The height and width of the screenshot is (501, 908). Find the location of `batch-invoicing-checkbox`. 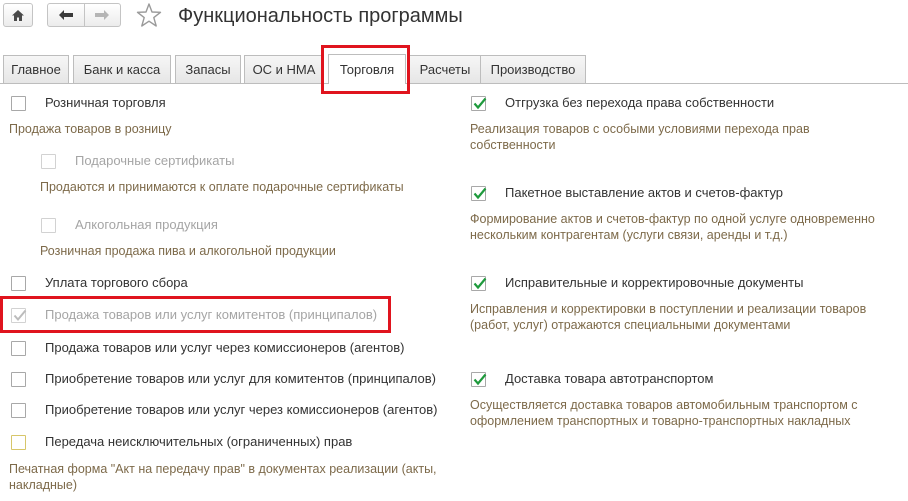

batch-invoicing-checkbox is located at coordinates (479, 193).